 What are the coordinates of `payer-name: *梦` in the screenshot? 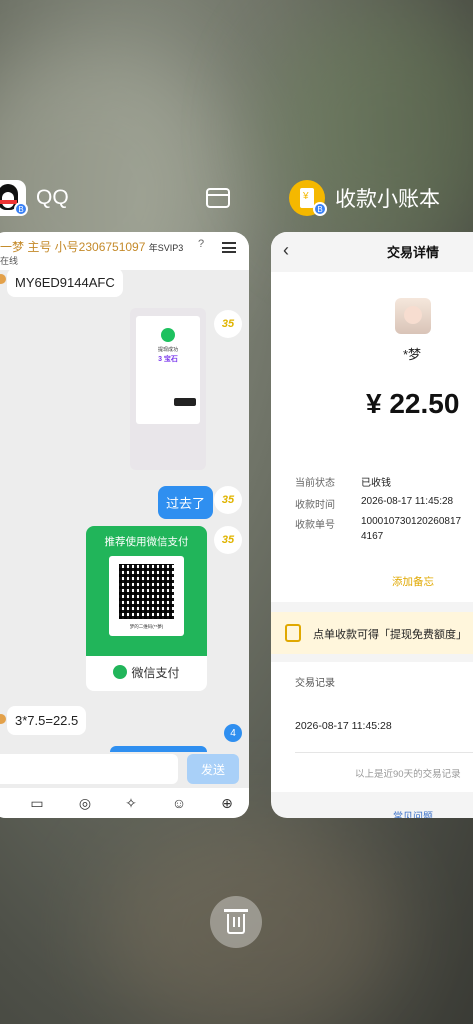 It's located at (412, 354).